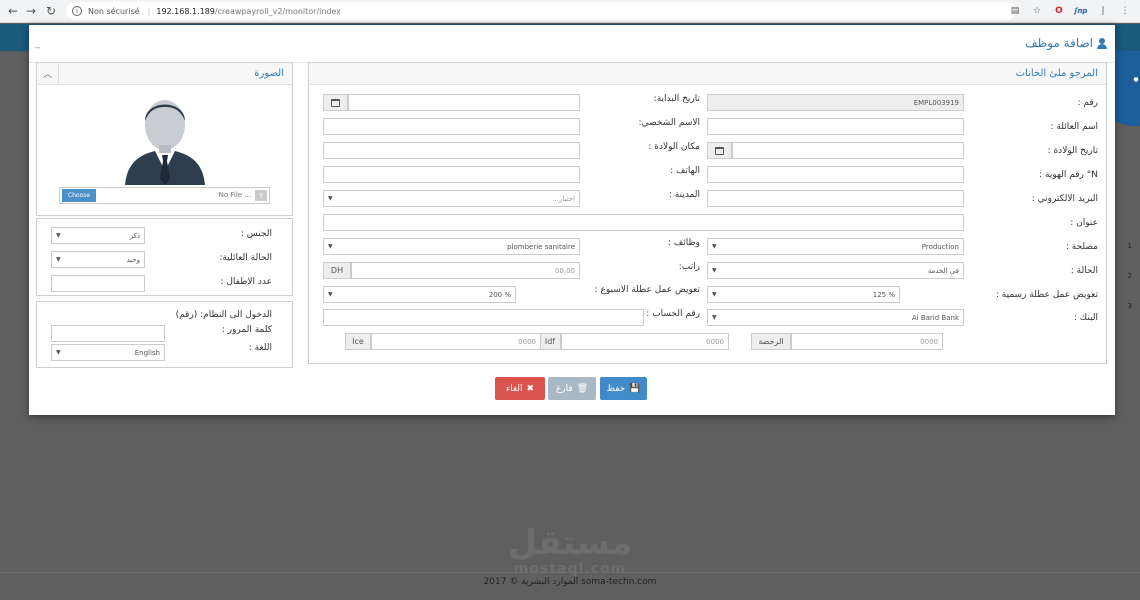 Image resolution: width=1140 pixels, height=600 pixels. I want to click on address-host: 192.168.1.189, so click(185, 11).